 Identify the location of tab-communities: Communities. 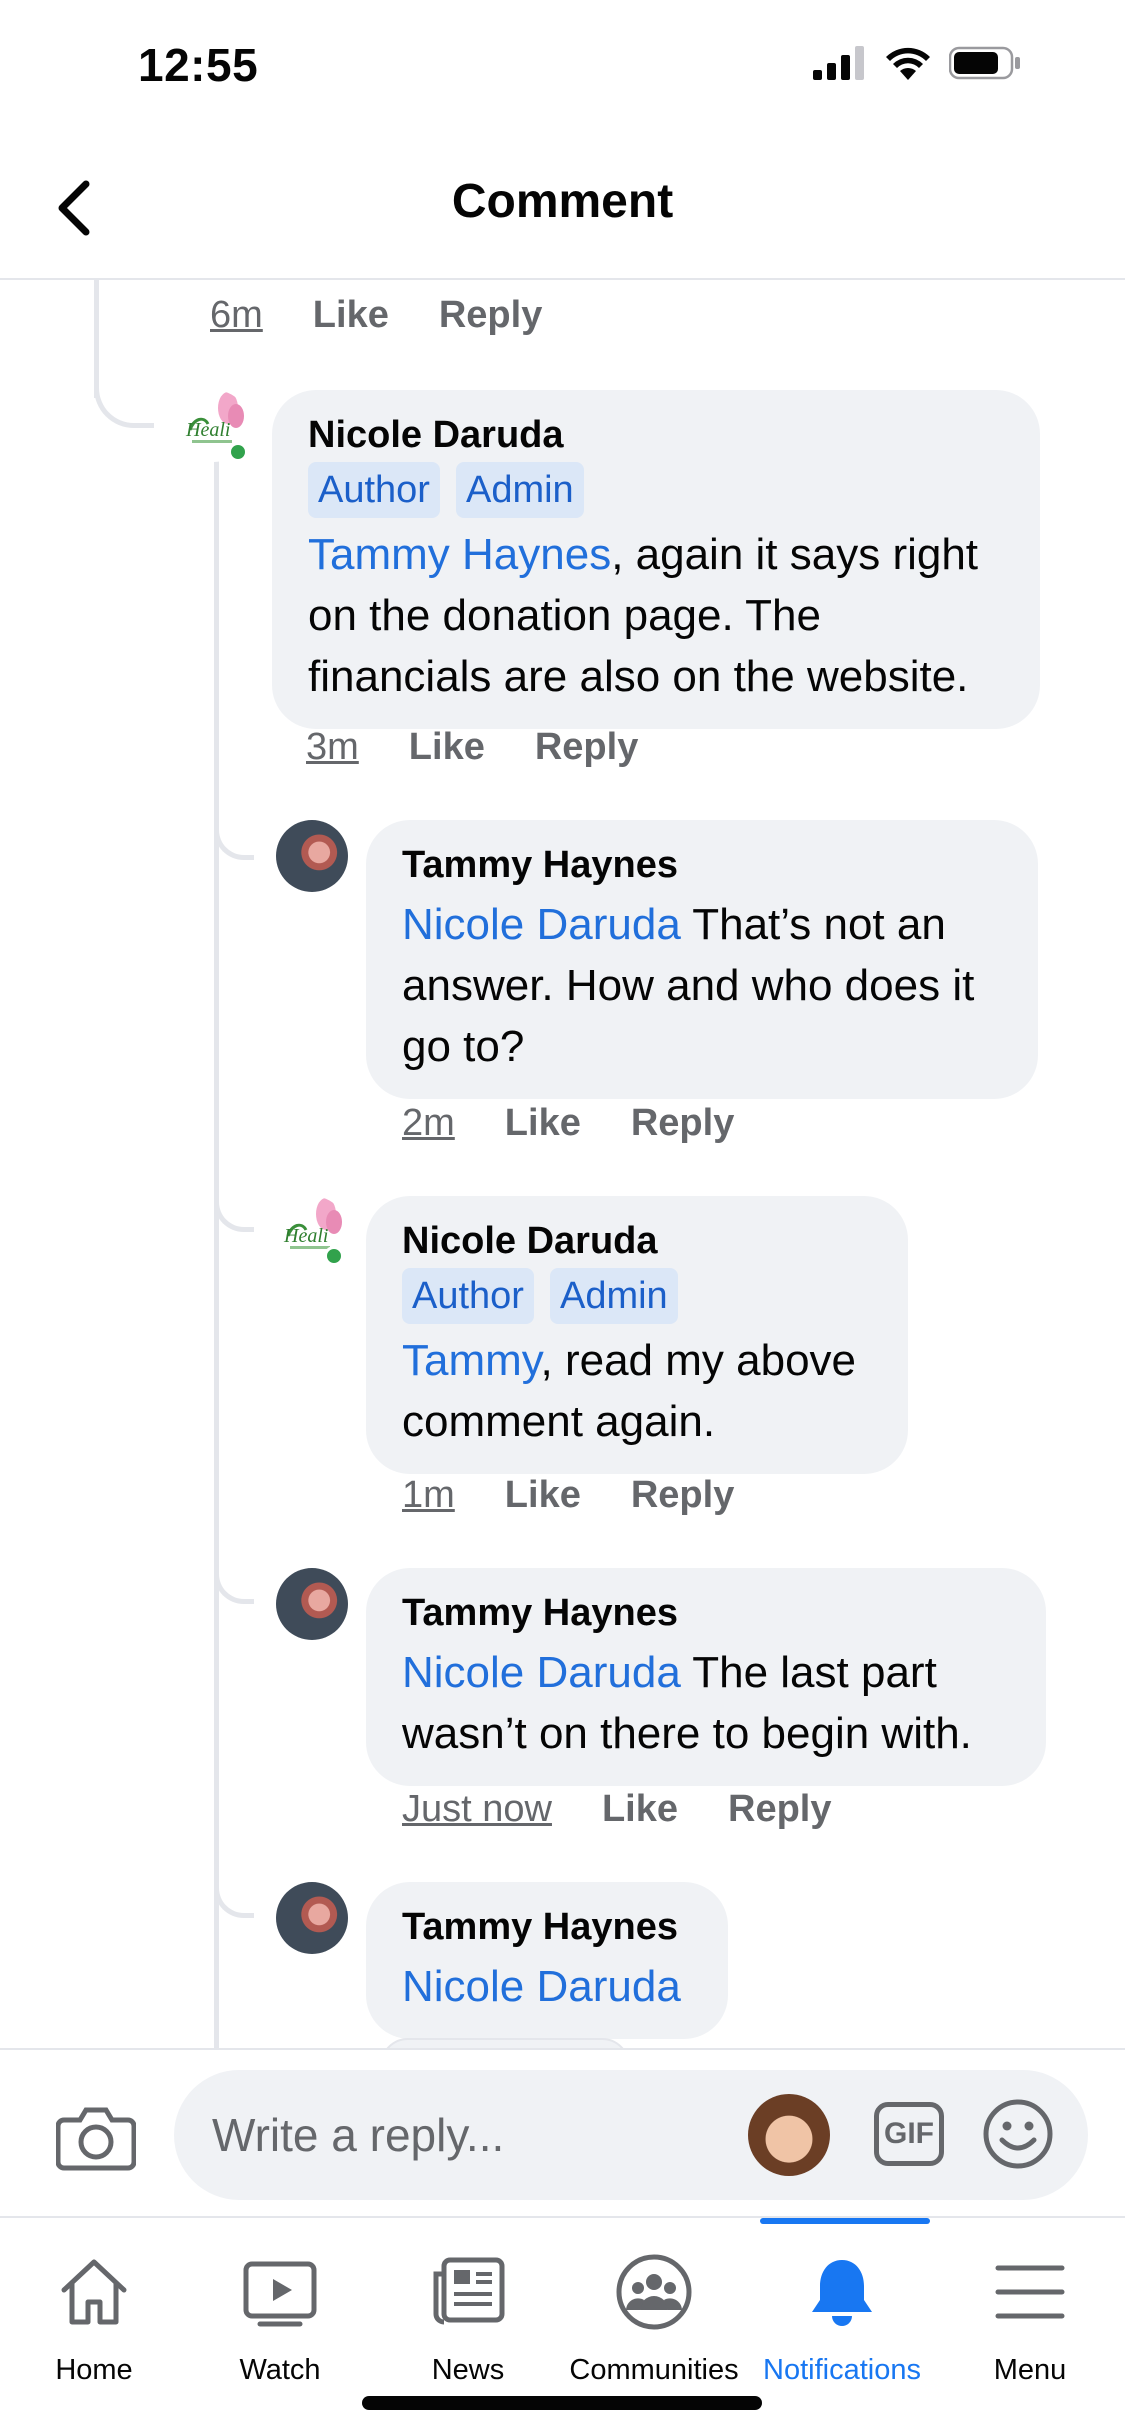
(654, 2313).